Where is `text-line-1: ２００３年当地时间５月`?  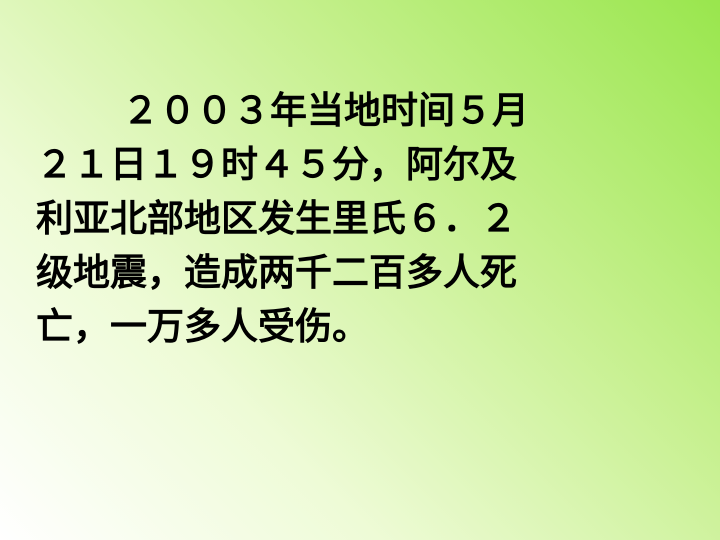
text-line-1: ２００３年当地时间５月 is located at coordinates (325, 110).